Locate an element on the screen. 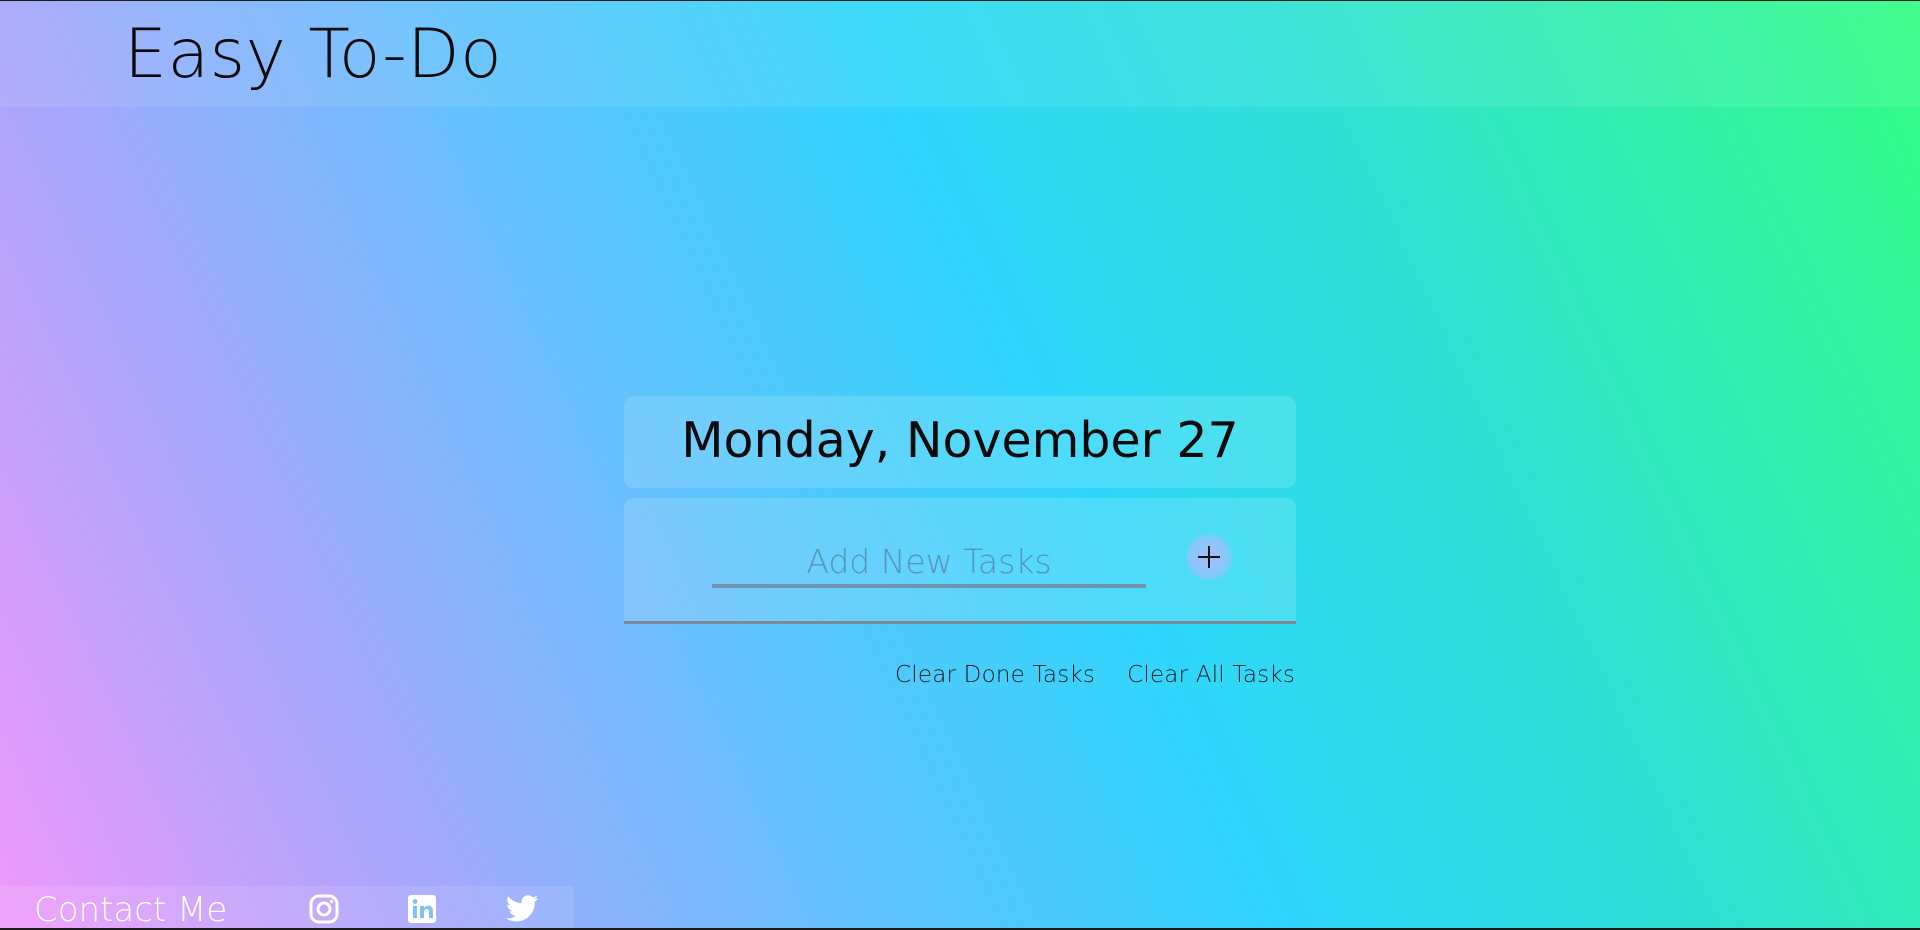  twitter-link is located at coordinates (522, 909).